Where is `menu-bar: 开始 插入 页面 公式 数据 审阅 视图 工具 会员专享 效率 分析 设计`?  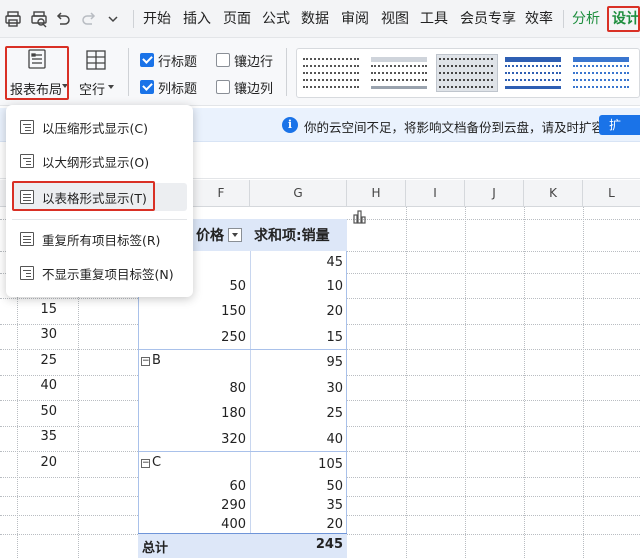 menu-bar: 开始 插入 页面 公式 数据 审阅 视图 工具 会员专享 效率 分析 设计 is located at coordinates (320, 19).